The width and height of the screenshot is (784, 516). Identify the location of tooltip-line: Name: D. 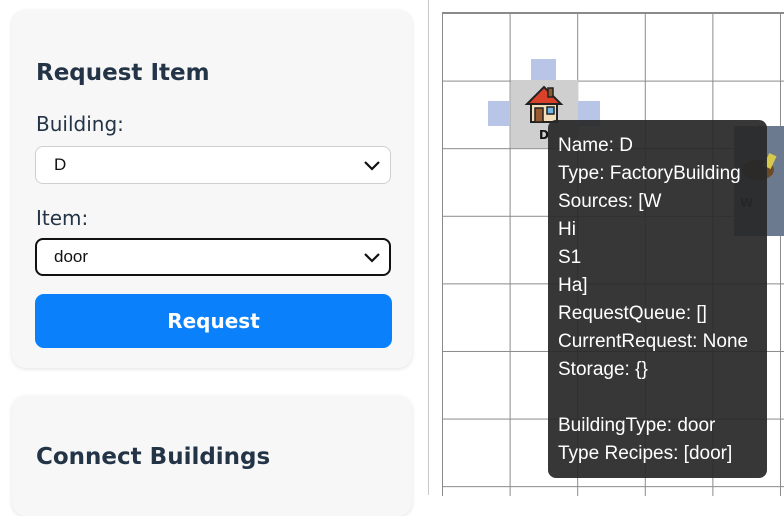
(595, 145).